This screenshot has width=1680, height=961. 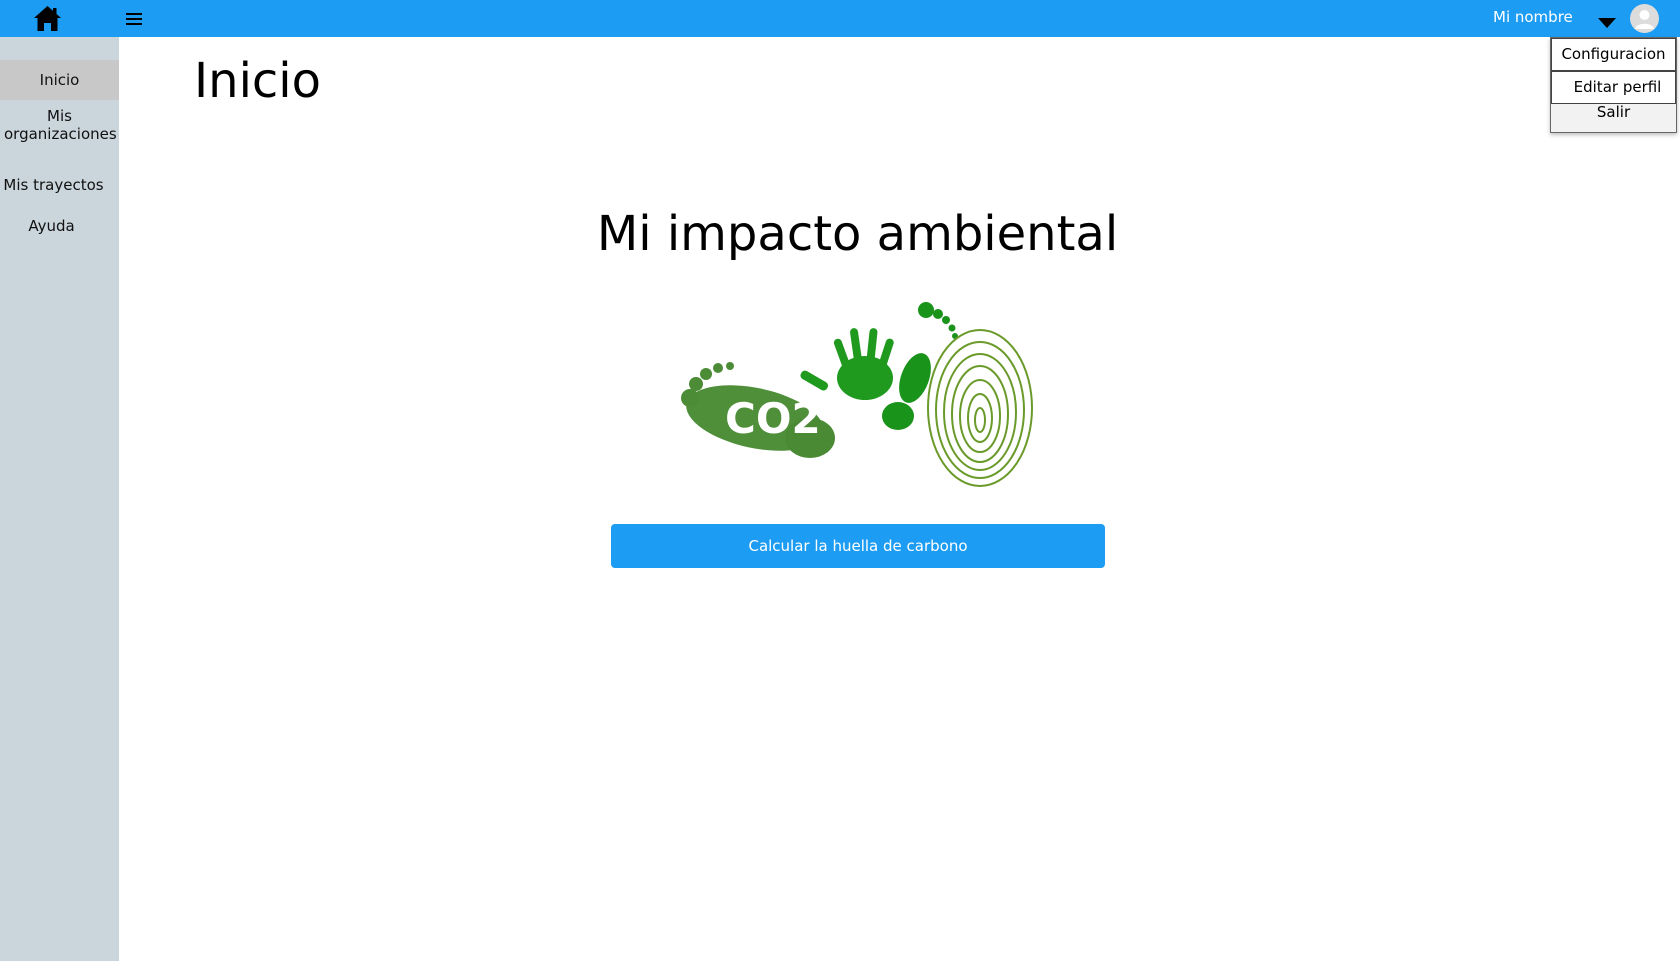 What do you see at coordinates (857, 234) in the screenshot?
I see `impact-heading: Mi impacto ambiental` at bounding box center [857, 234].